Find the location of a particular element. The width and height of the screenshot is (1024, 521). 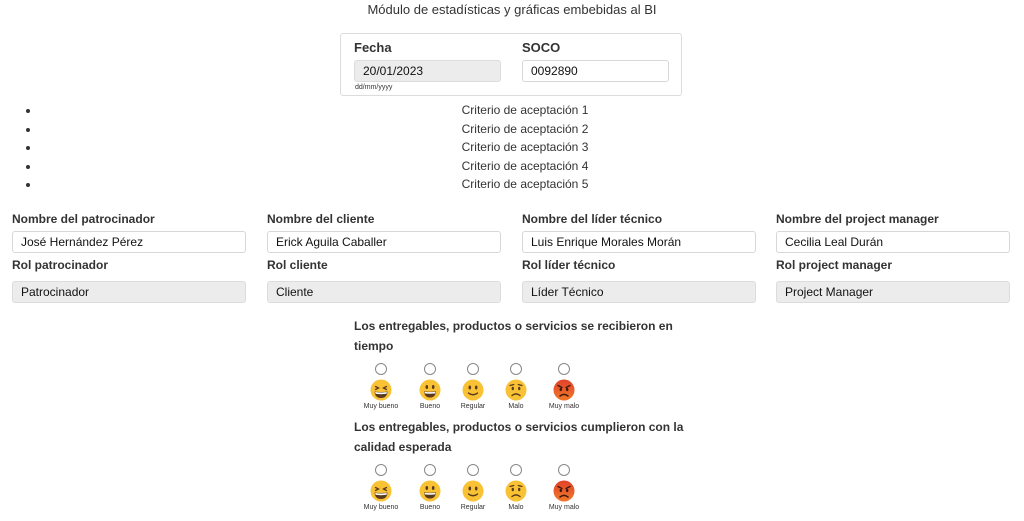

list-item: Criterio de aceptación 5 is located at coordinates (512, 184).